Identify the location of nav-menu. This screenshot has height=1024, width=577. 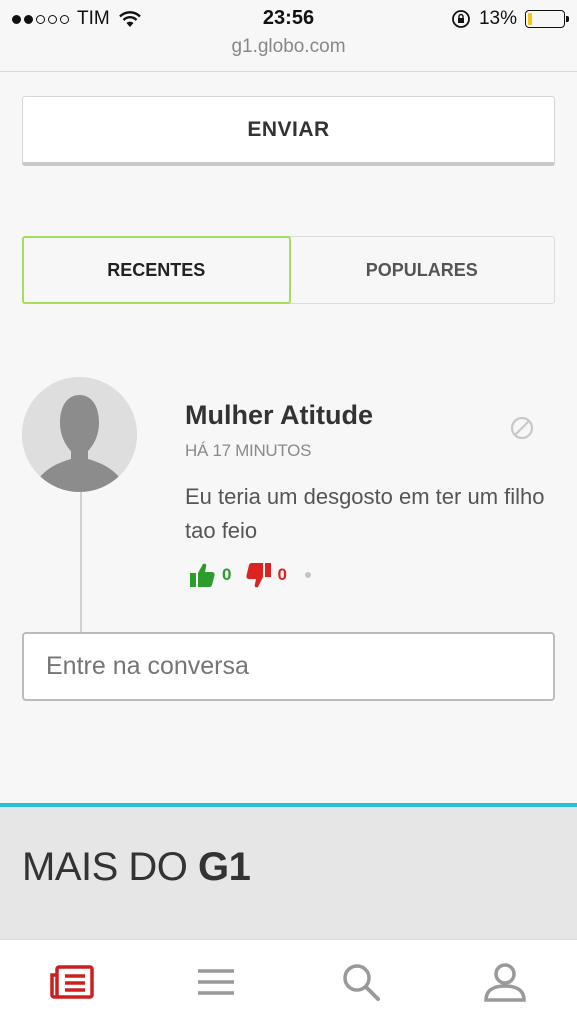
(216, 982).